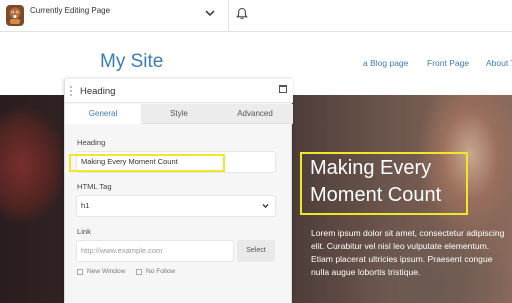 The width and height of the screenshot is (512, 303). I want to click on nav-link-front-page: Front Page, so click(448, 63).